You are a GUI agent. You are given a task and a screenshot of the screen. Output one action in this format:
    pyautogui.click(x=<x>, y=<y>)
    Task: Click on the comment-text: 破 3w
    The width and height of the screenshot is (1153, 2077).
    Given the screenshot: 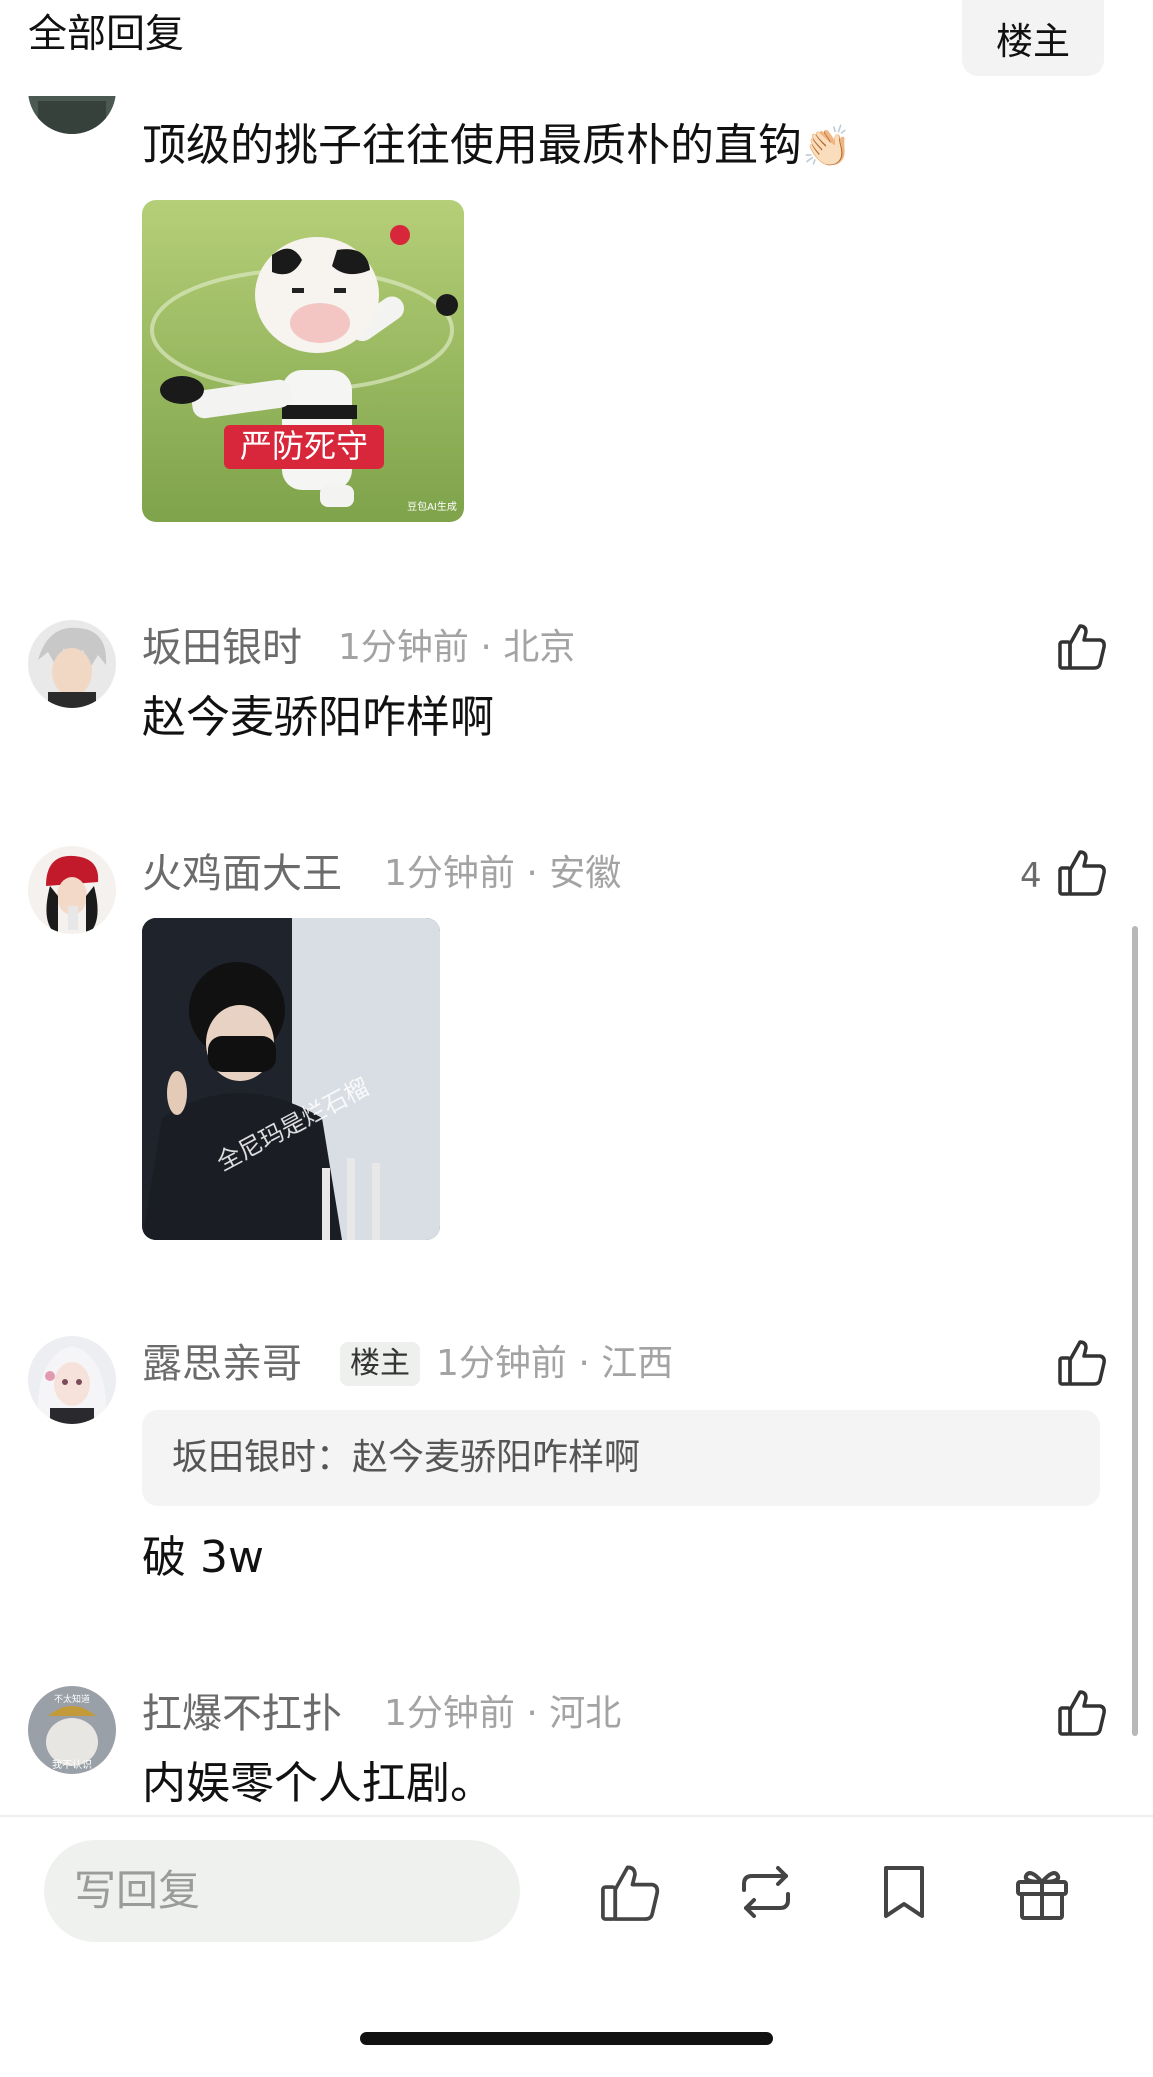 What is the action you would take?
    pyautogui.click(x=203, y=1557)
    